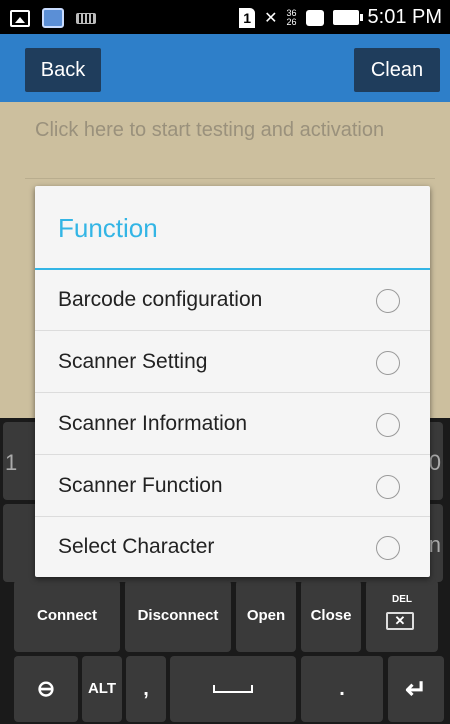 This screenshot has height=724, width=450. What do you see at coordinates (20, 18) in the screenshot?
I see `picture-icon` at bounding box center [20, 18].